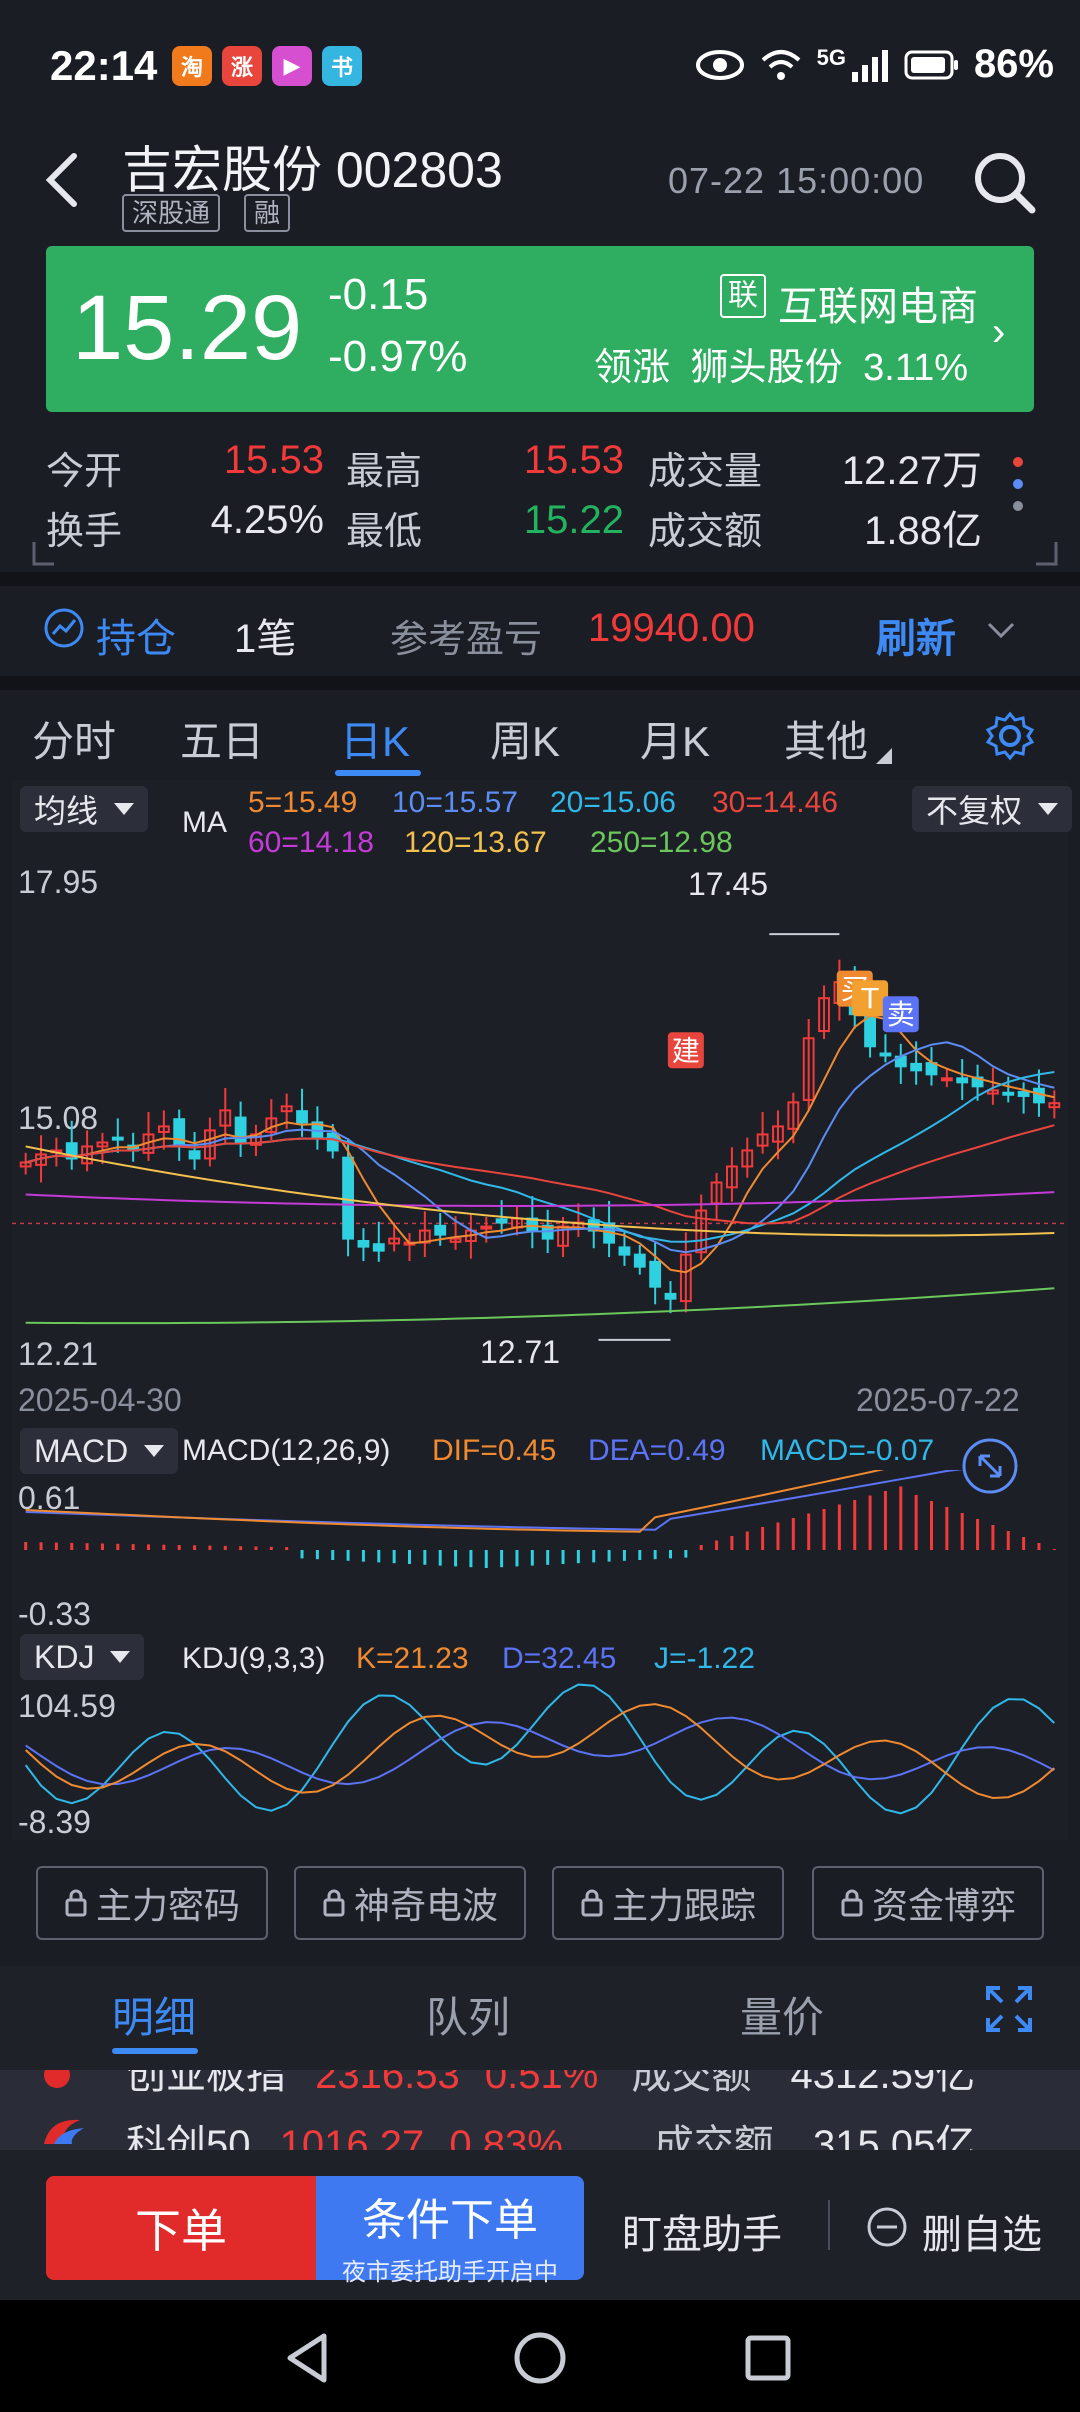 The width and height of the screenshot is (1080, 2412). What do you see at coordinates (931, 64) in the screenshot?
I see `battery-icon` at bounding box center [931, 64].